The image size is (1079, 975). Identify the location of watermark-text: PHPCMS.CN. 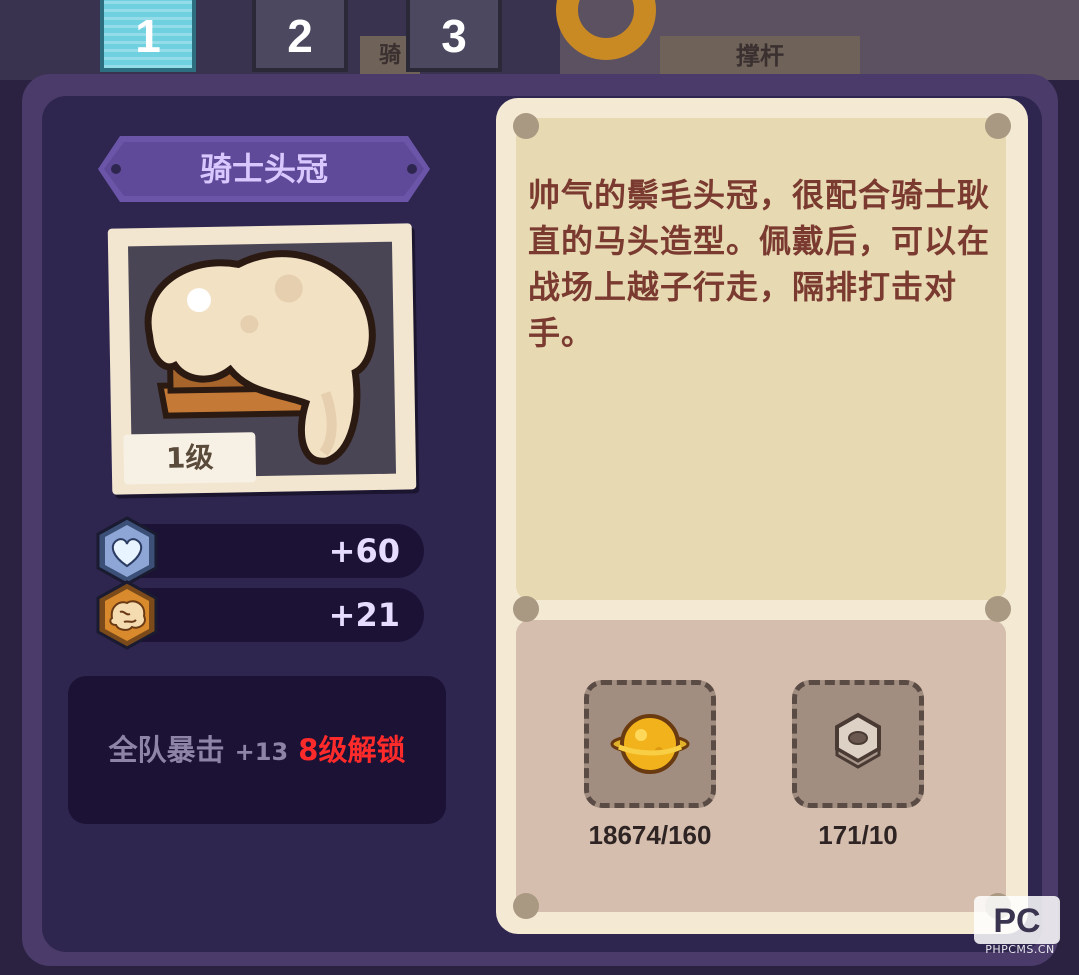
(1020, 949).